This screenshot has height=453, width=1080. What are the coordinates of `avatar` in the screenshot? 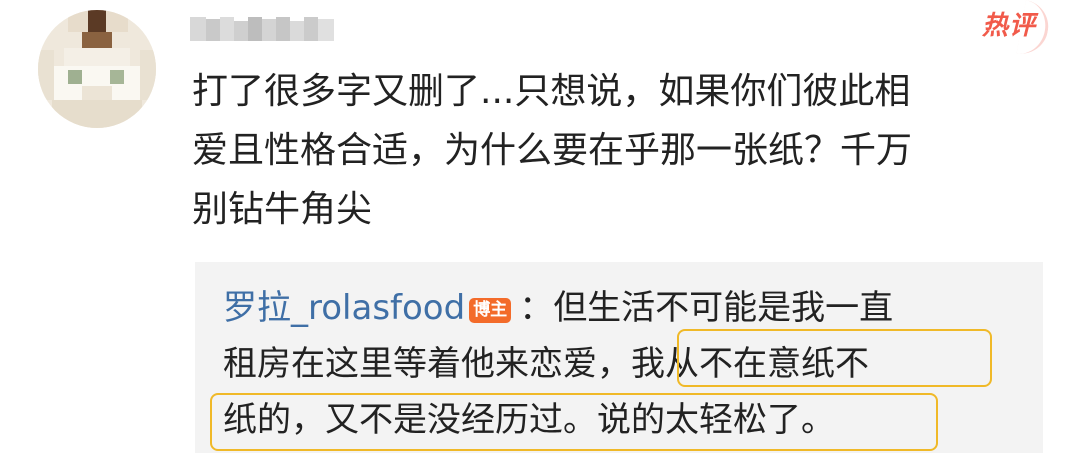 It's located at (97, 69).